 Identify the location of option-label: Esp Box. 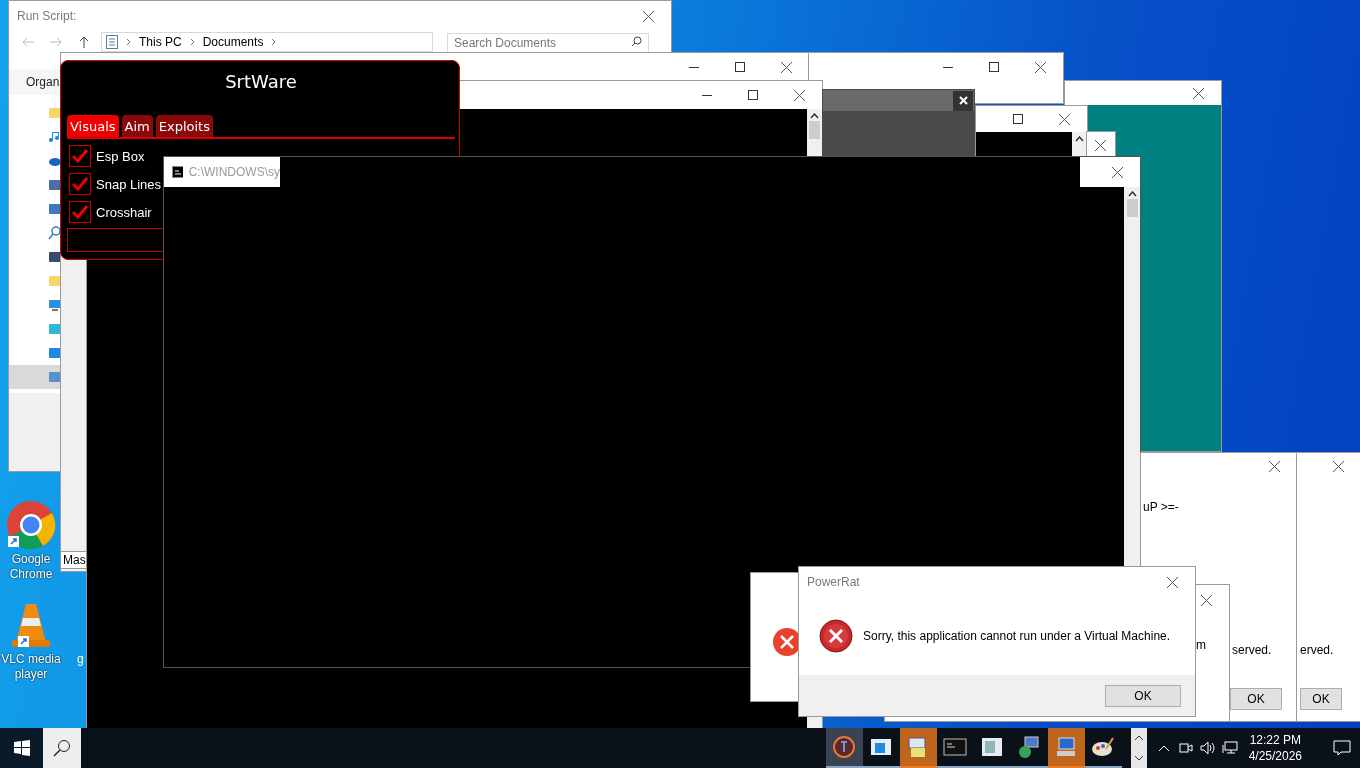
(120, 156).